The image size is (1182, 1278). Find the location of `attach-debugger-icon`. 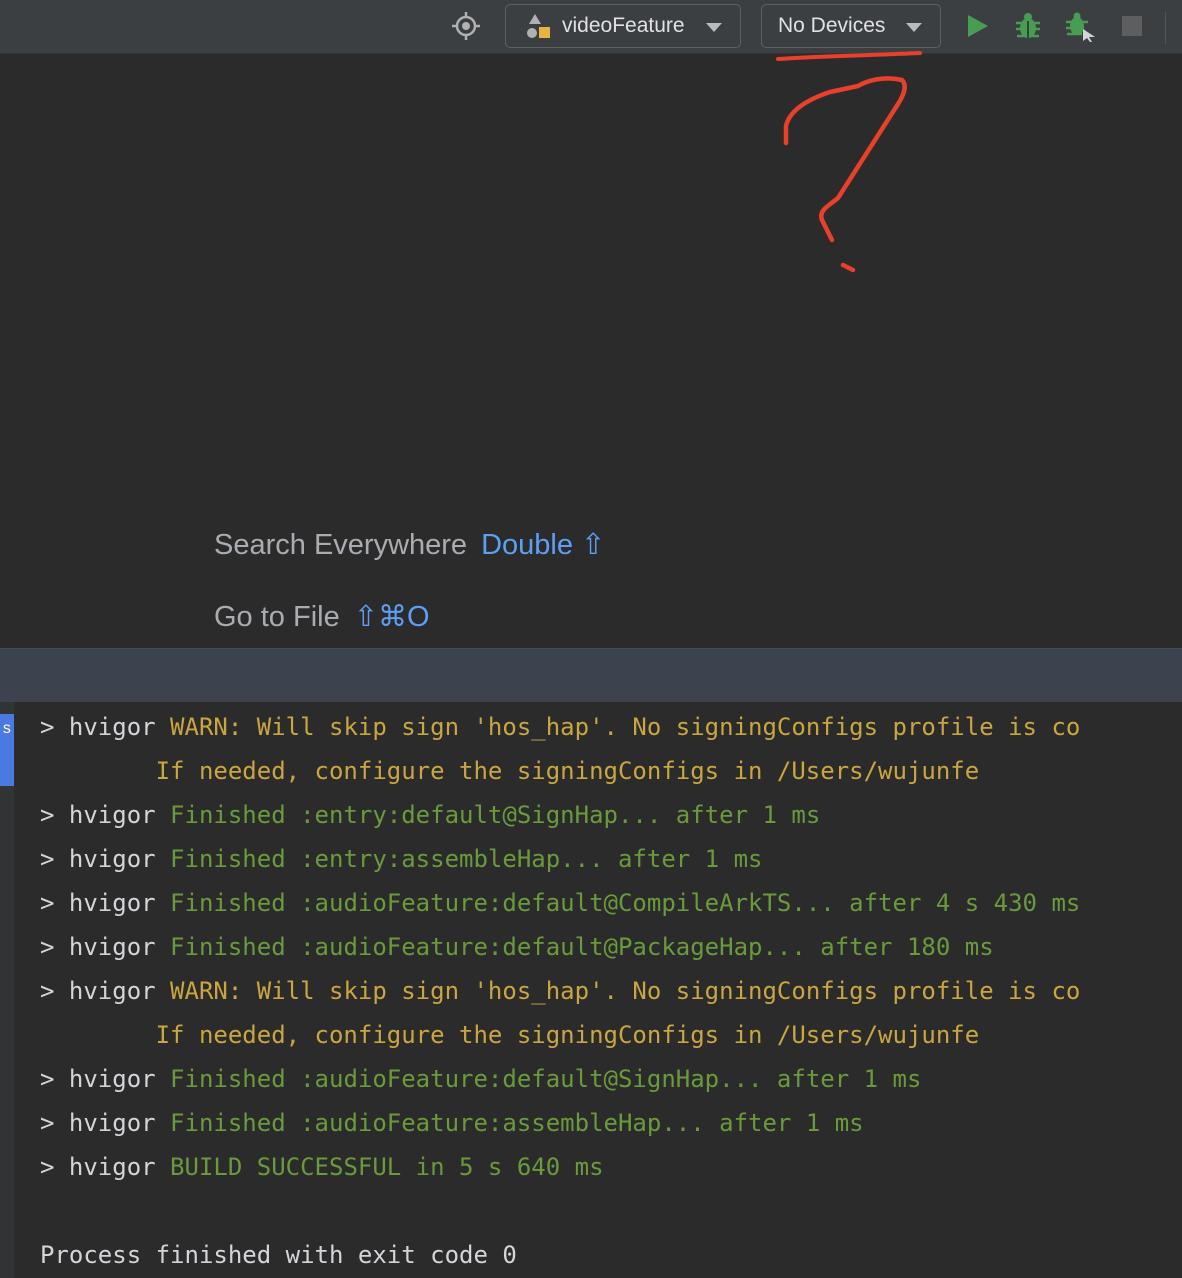

attach-debugger-icon is located at coordinates (1080, 26).